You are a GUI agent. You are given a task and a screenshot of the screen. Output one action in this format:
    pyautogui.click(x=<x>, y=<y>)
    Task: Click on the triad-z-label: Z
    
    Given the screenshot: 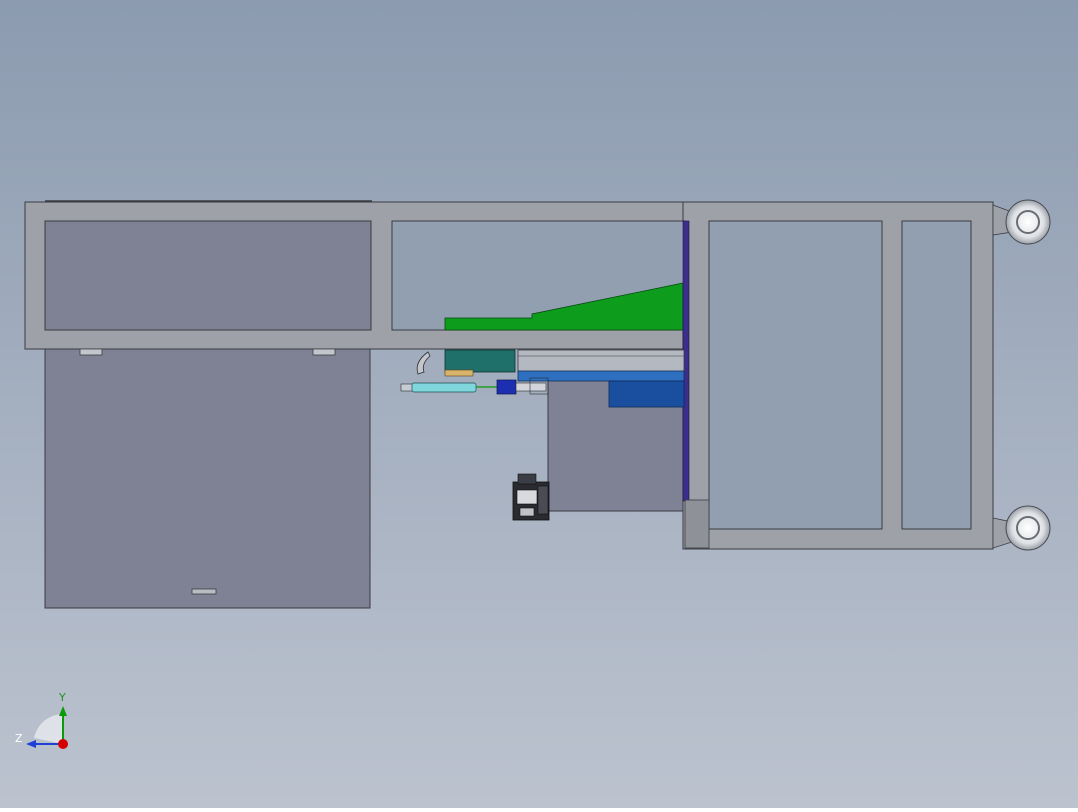 What is the action you would take?
    pyautogui.click(x=19, y=738)
    